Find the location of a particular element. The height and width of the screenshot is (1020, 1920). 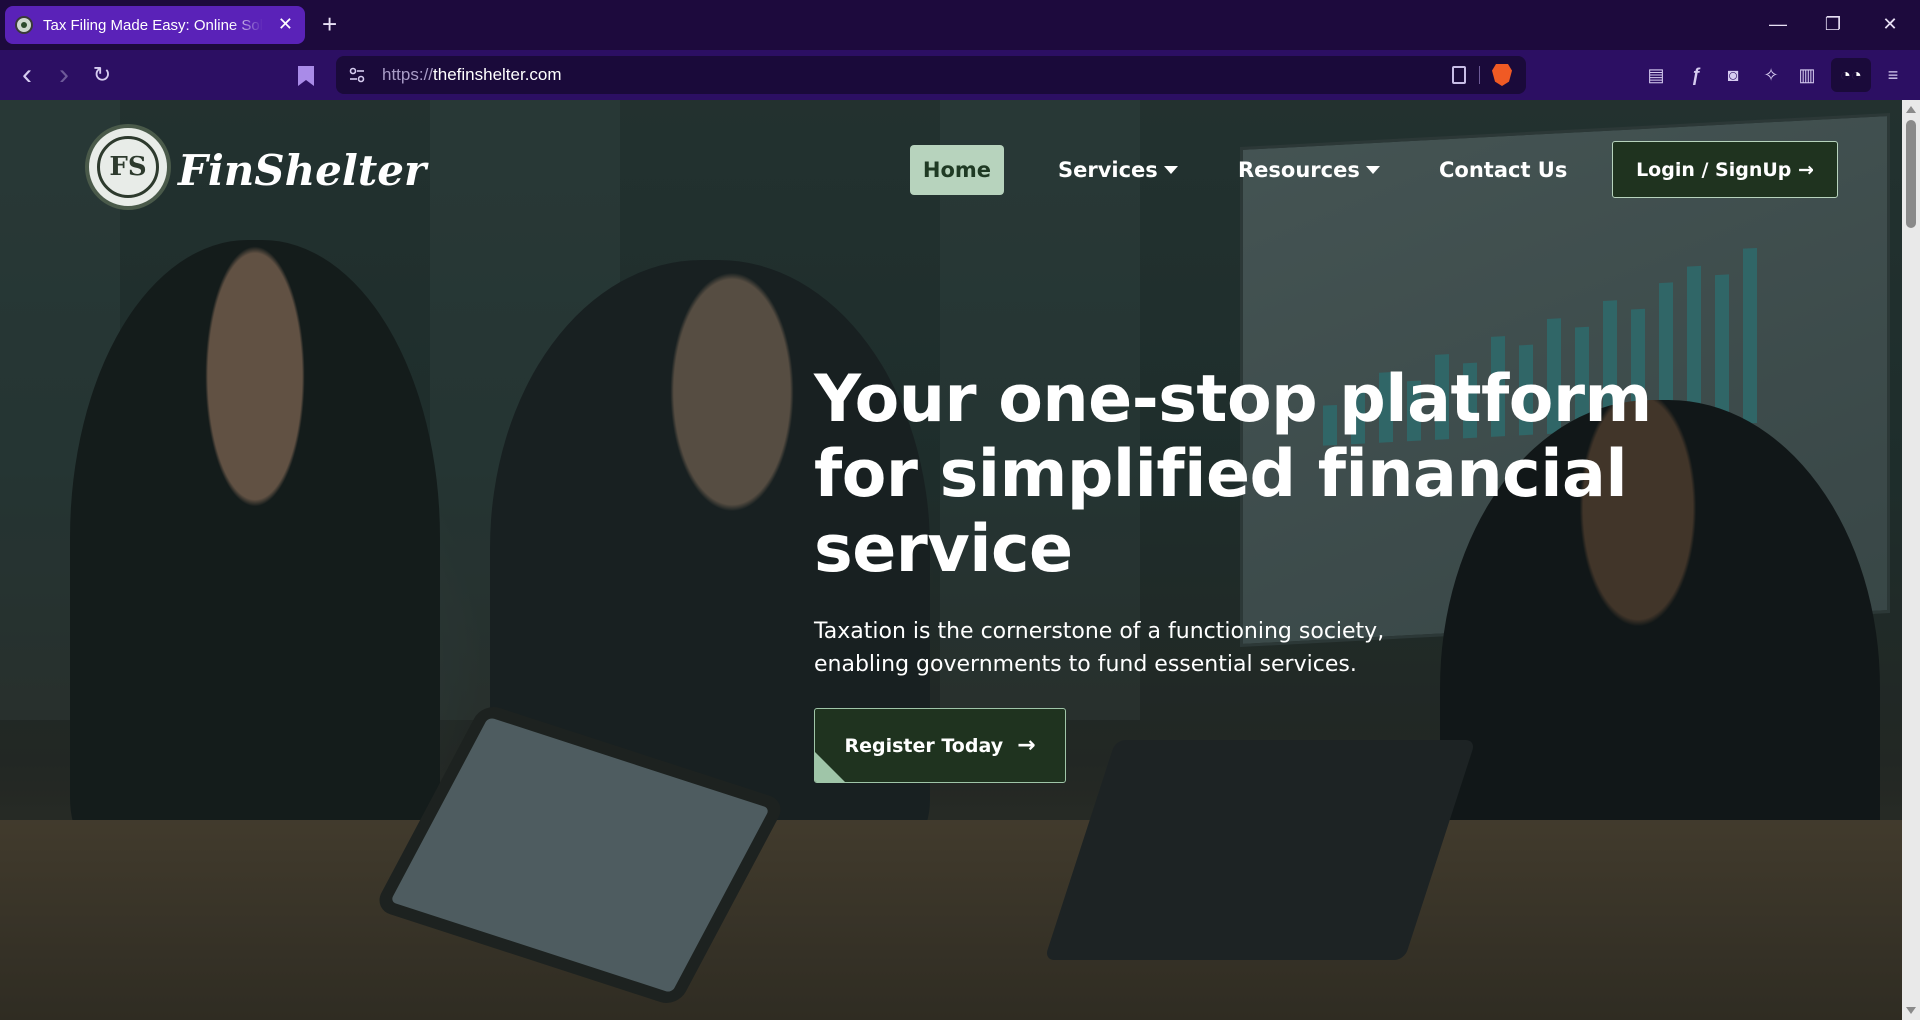

url-text: https://thefinshelter.com is located at coordinates (472, 75).